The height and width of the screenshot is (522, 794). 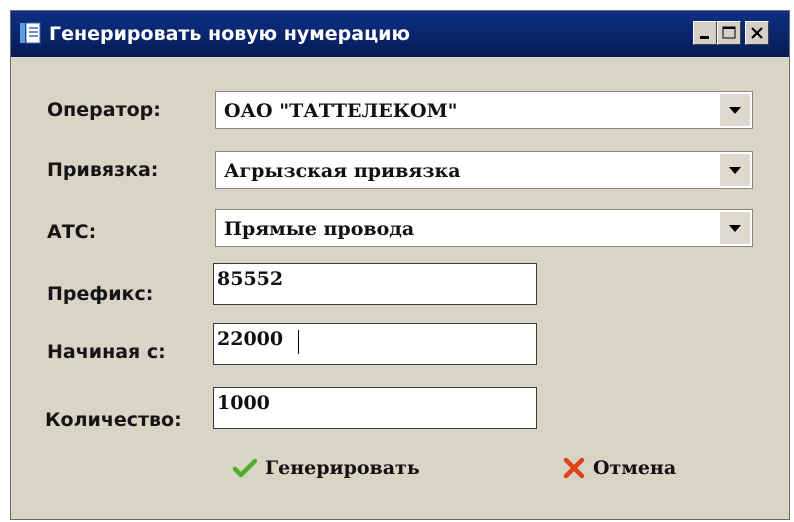 What do you see at coordinates (484, 228) in the screenshot?
I see `ats-select: Прямые провода` at bounding box center [484, 228].